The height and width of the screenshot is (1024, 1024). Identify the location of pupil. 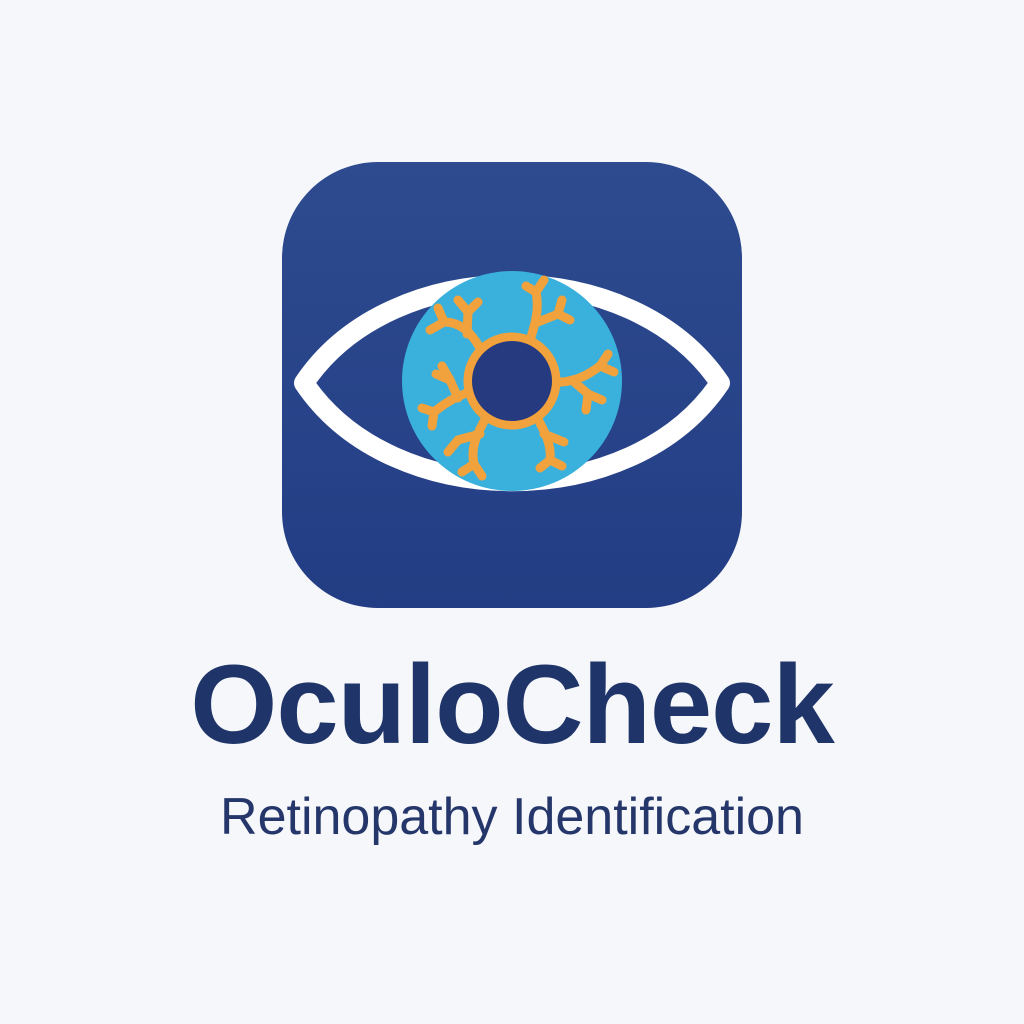
(512, 381).